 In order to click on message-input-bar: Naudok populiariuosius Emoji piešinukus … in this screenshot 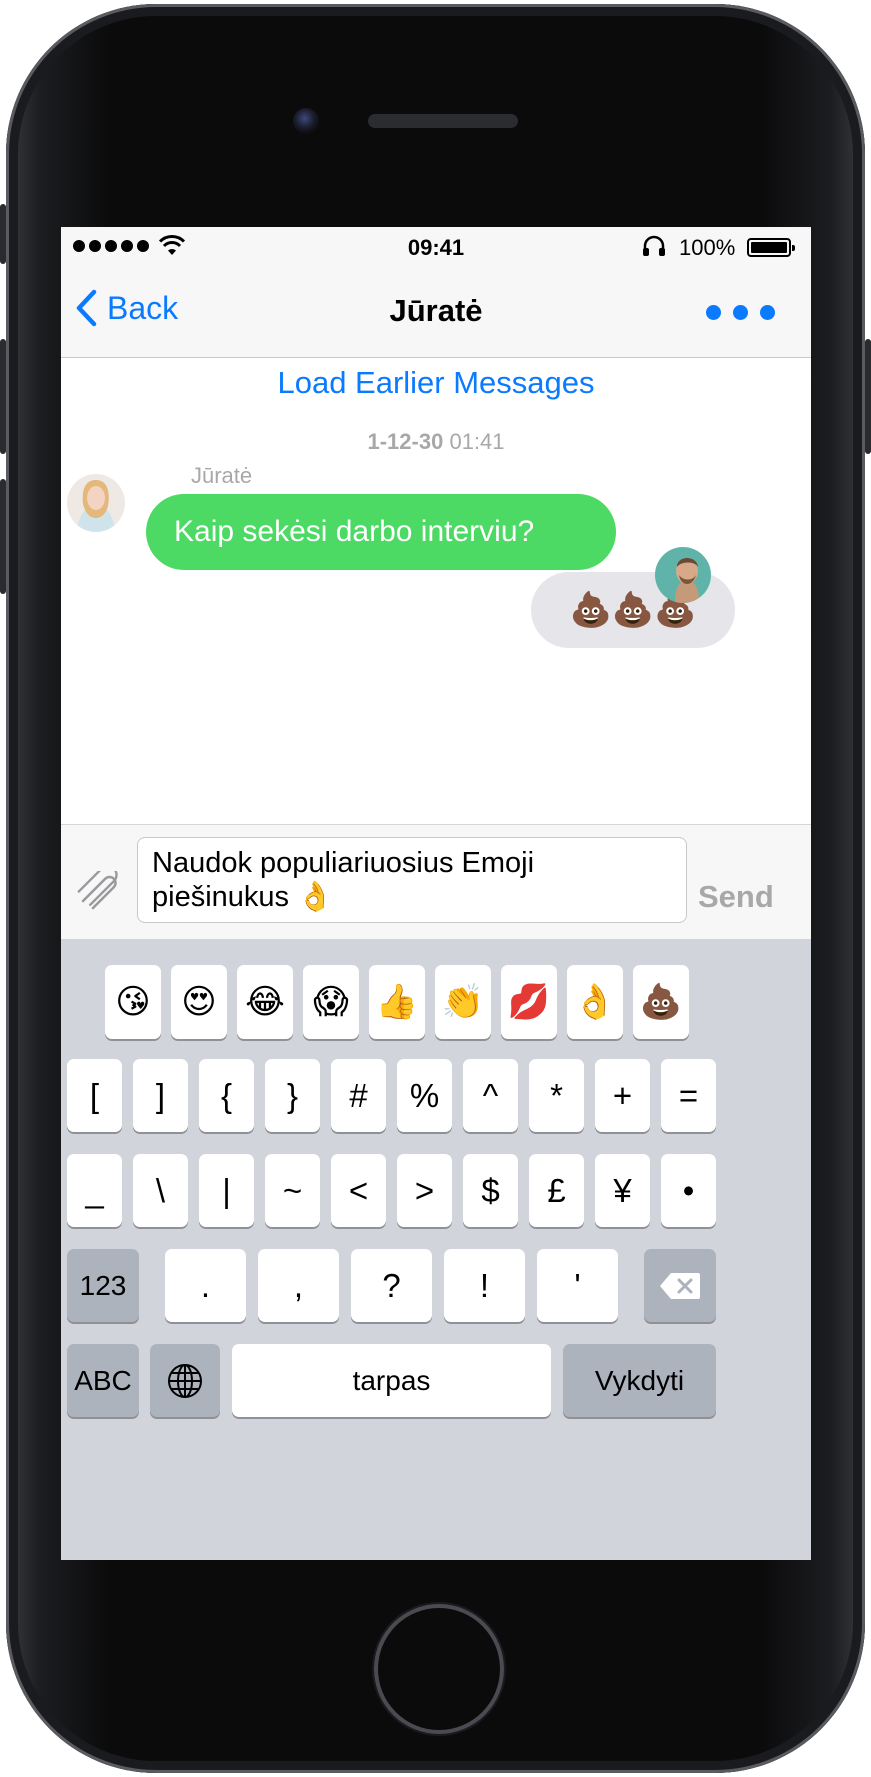, I will do `click(436, 882)`.